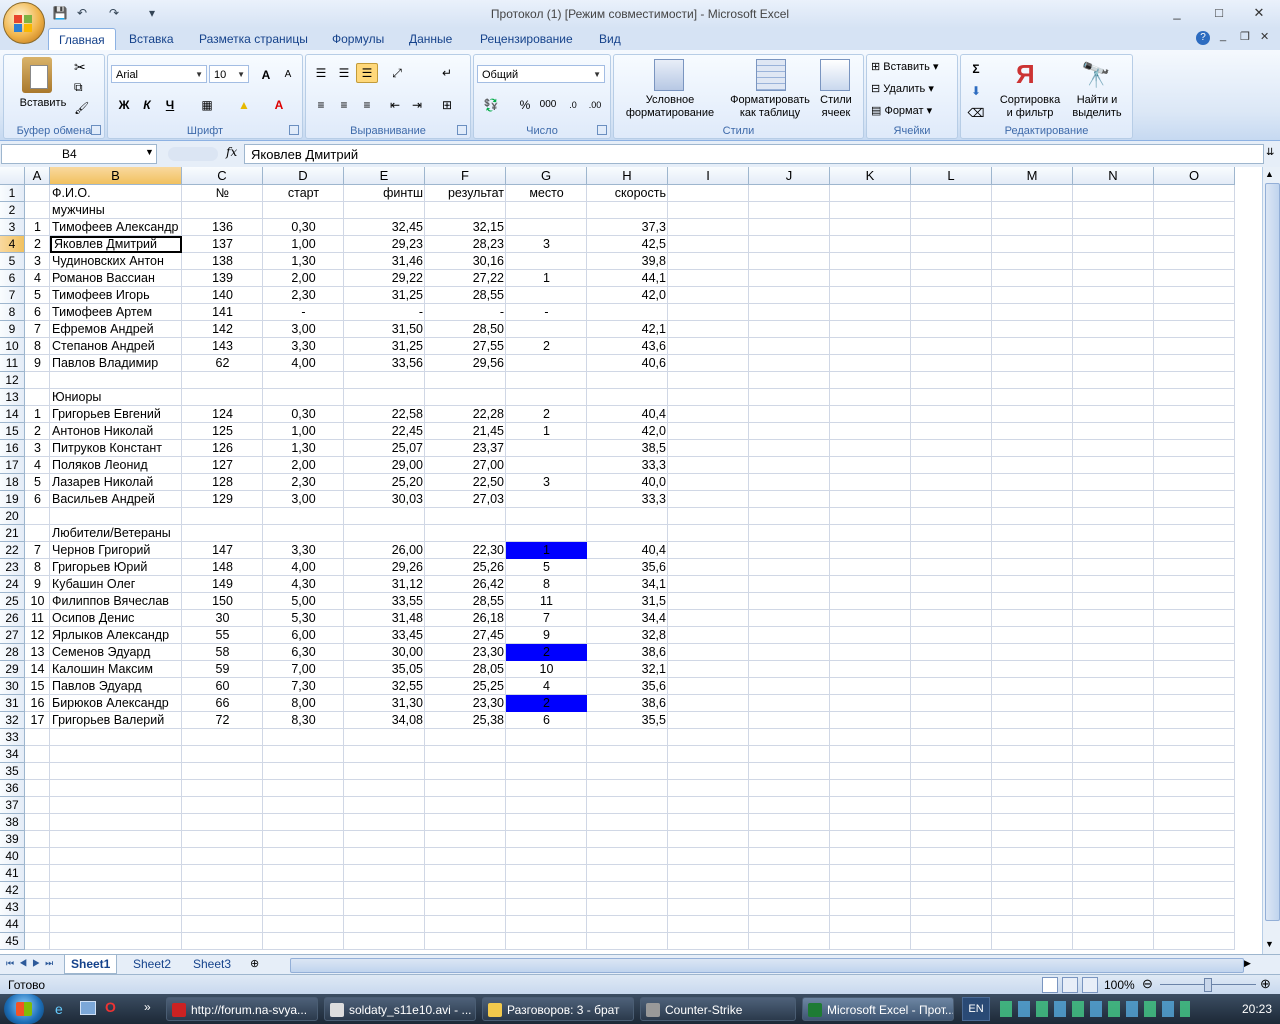  Describe the element at coordinates (384, 686) in the screenshot. I see `cell-e30: 32,55` at that location.